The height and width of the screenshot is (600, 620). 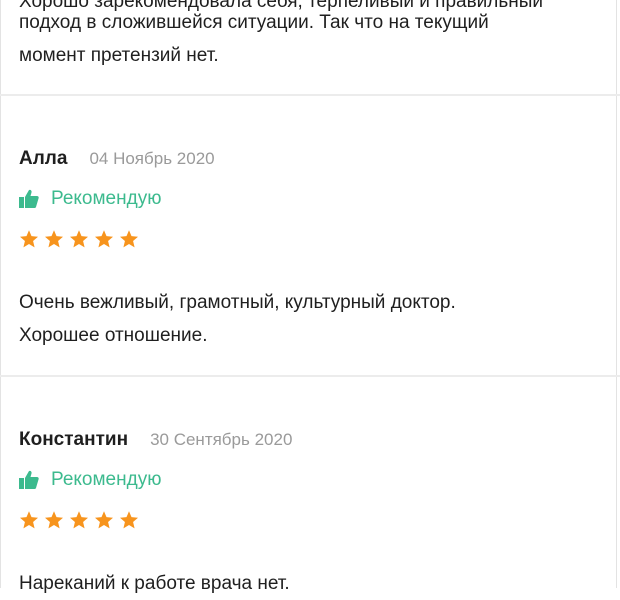 I want to click on review-header: Константин 30 Сентябрь 2020, so click(x=155, y=440).